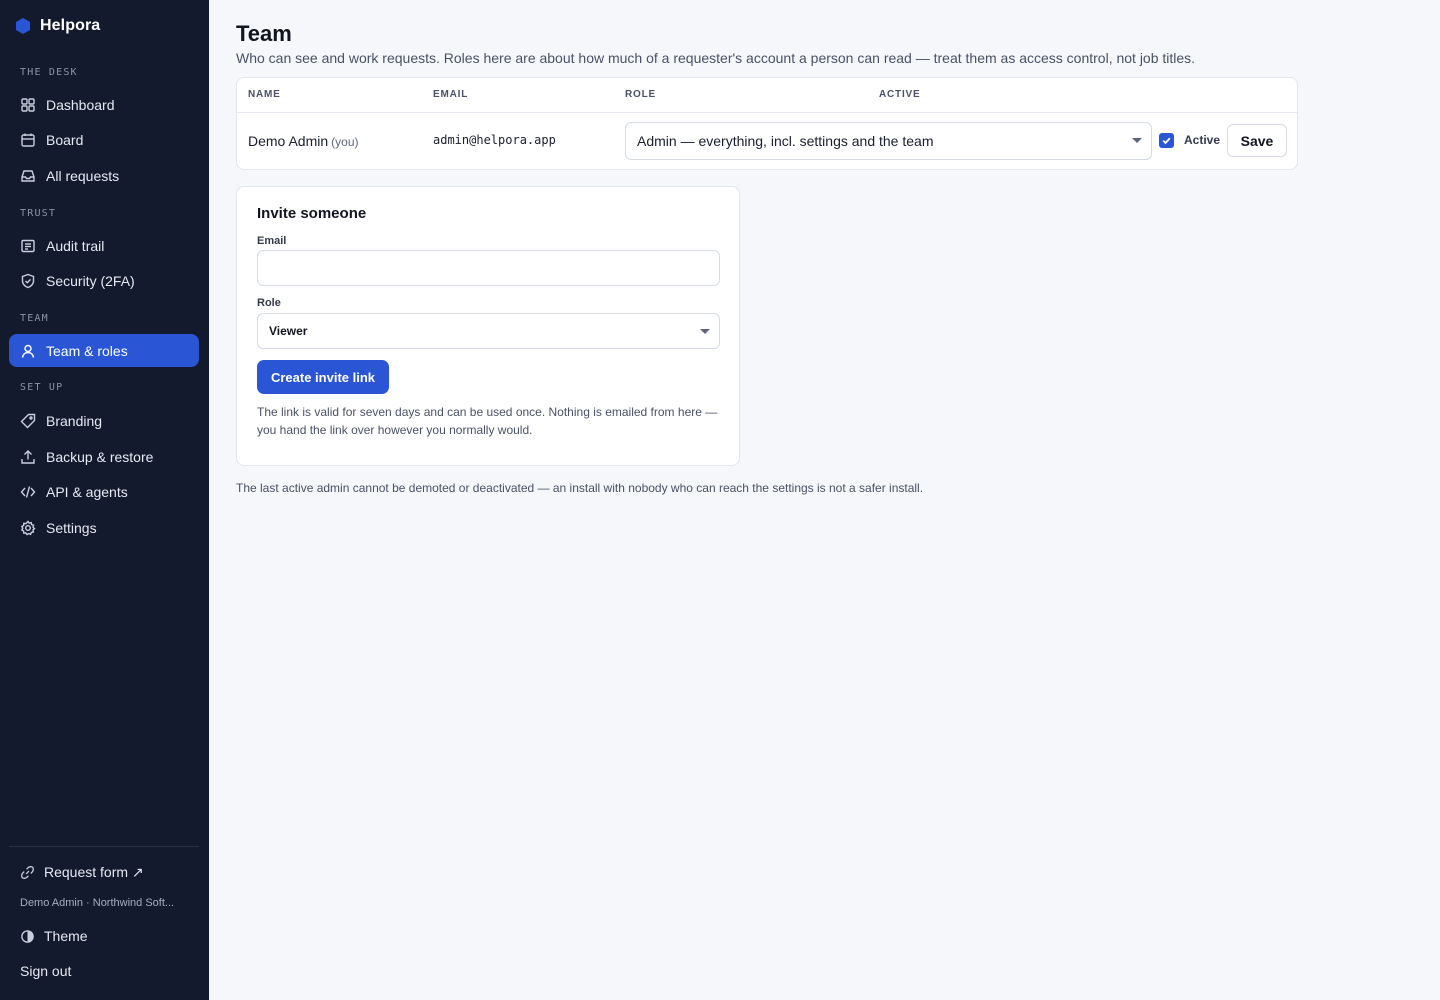  I want to click on column-header-active: ACTIVE, so click(900, 94).